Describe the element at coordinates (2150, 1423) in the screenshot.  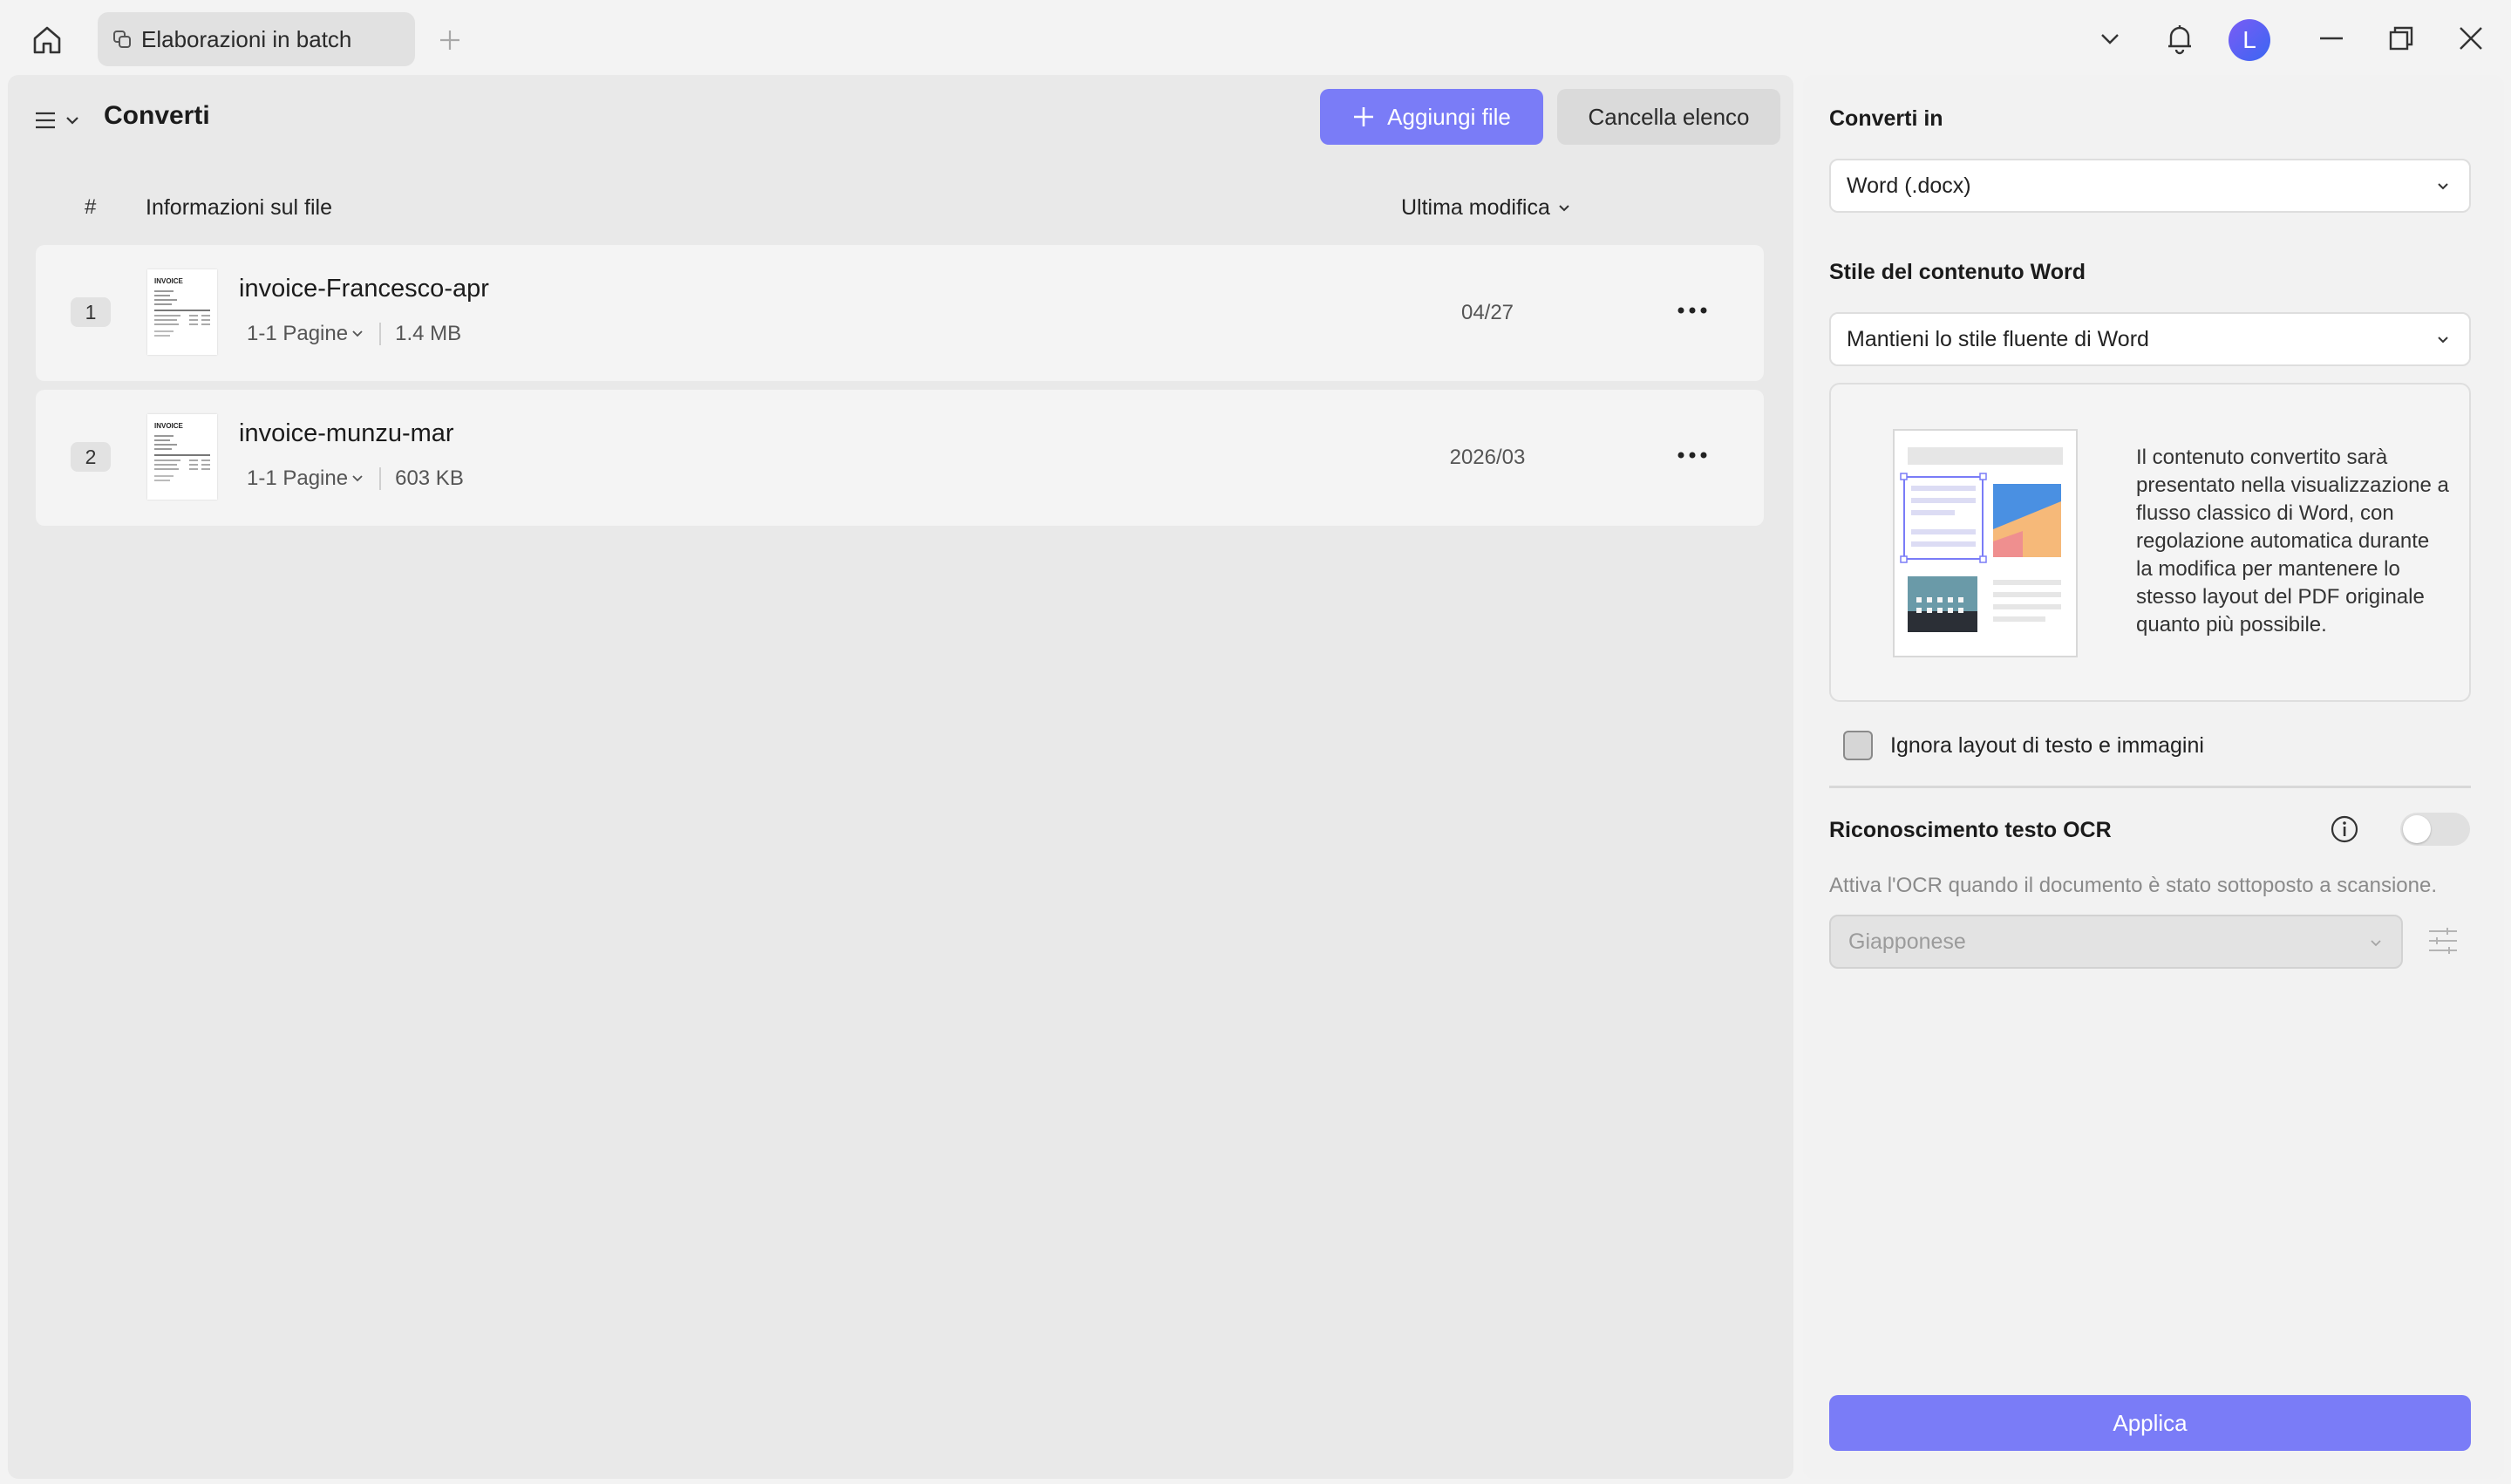
I see `apply-button: Applica` at that location.